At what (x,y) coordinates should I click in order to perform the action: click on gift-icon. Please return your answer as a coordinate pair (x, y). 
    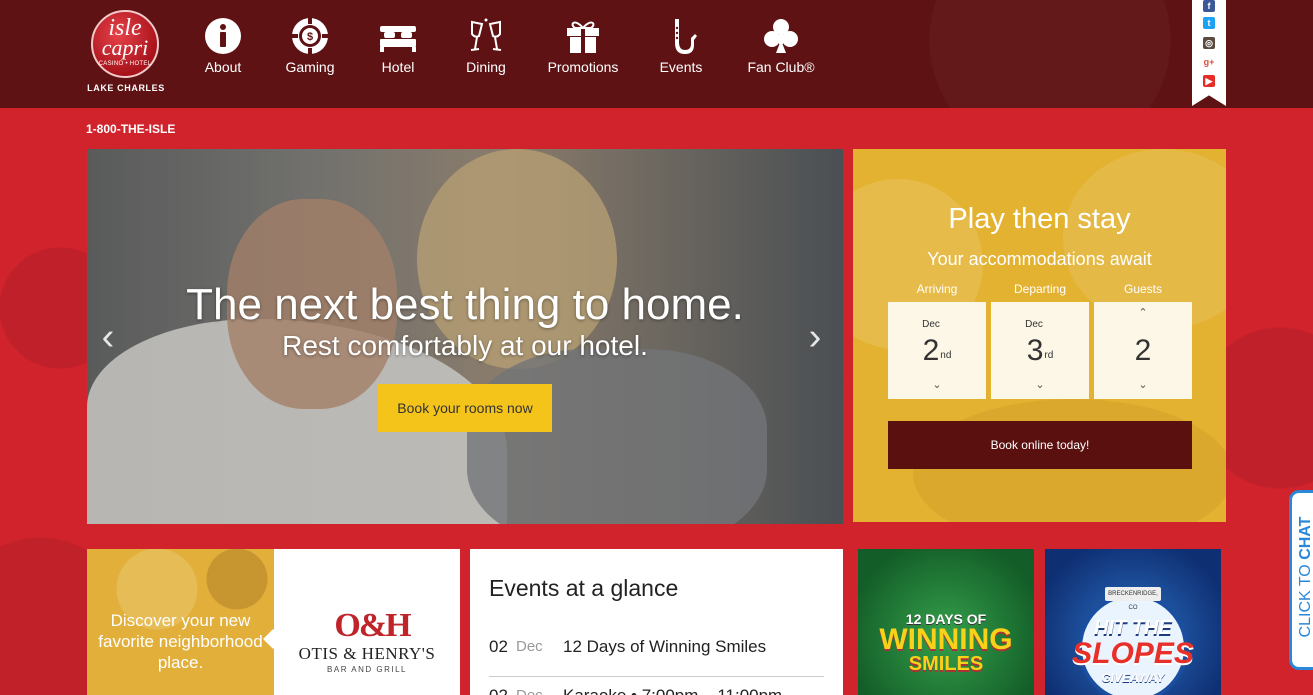
    Looking at the image, I should click on (583, 37).